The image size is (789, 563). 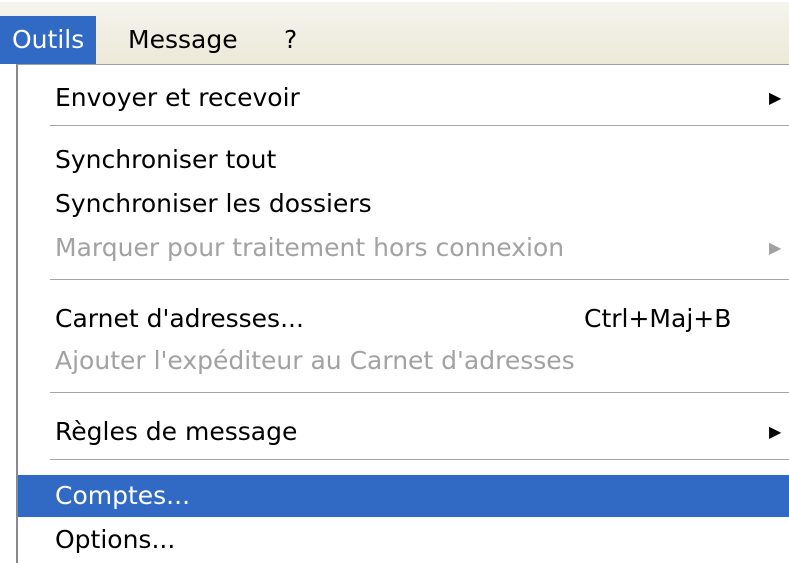 What do you see at coordinates (403, 319) in the screenshot?
I see `menu-item-carnet-adresses: Carnet d'adresses... Ctrl+Maj+B` at bounding box center [403, 319].